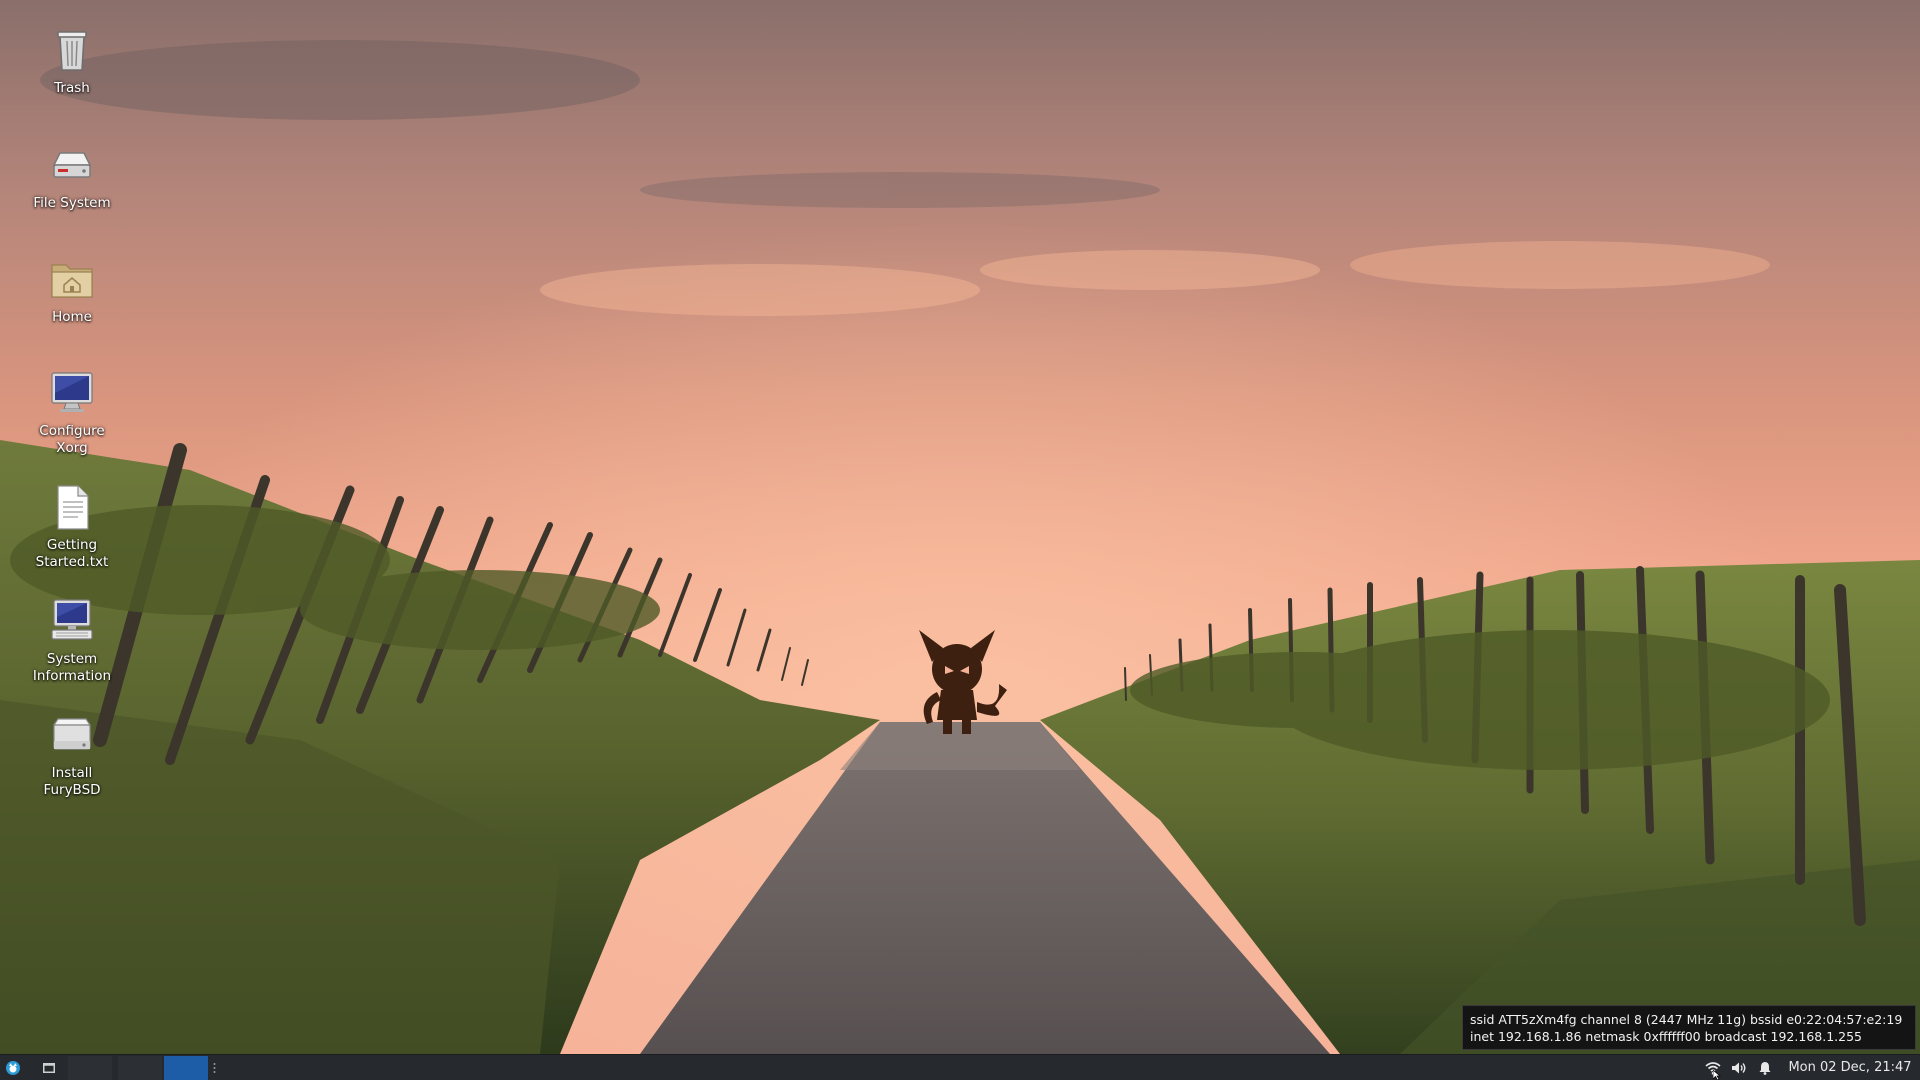 Image resolution: width=1920 pixels, height=1080 pixels. What do you see at coordinates (72, 51) in the screenshot?
I see `trash-icon` at bounding box center [72, 51].